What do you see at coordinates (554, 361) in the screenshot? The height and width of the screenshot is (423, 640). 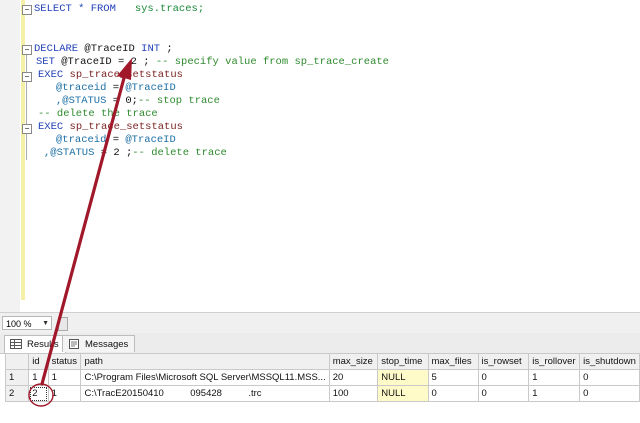 I see `column-header: is_rollover` at bounding box center [554, 361].